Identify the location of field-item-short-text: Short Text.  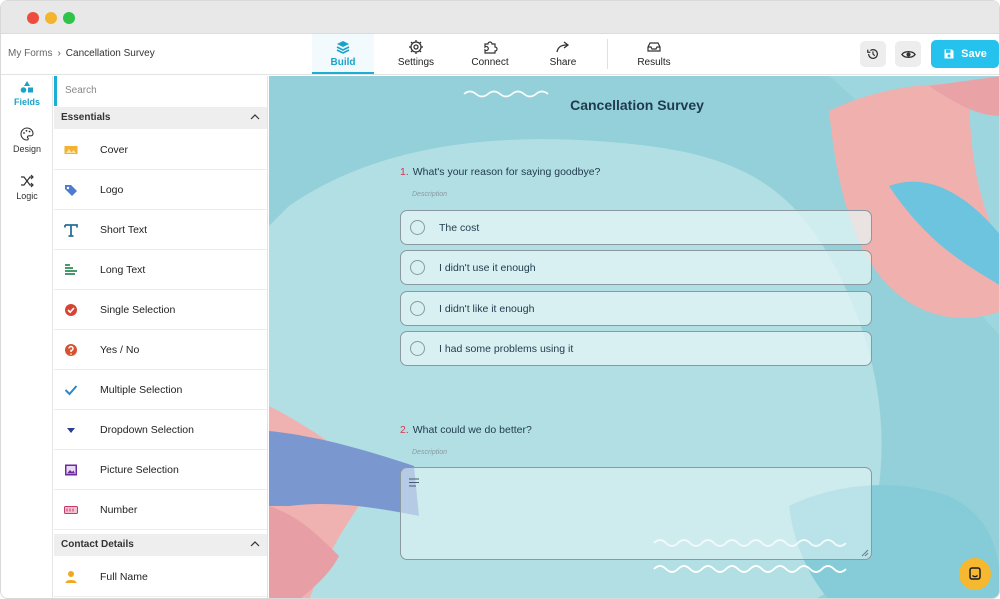
(160, 230).